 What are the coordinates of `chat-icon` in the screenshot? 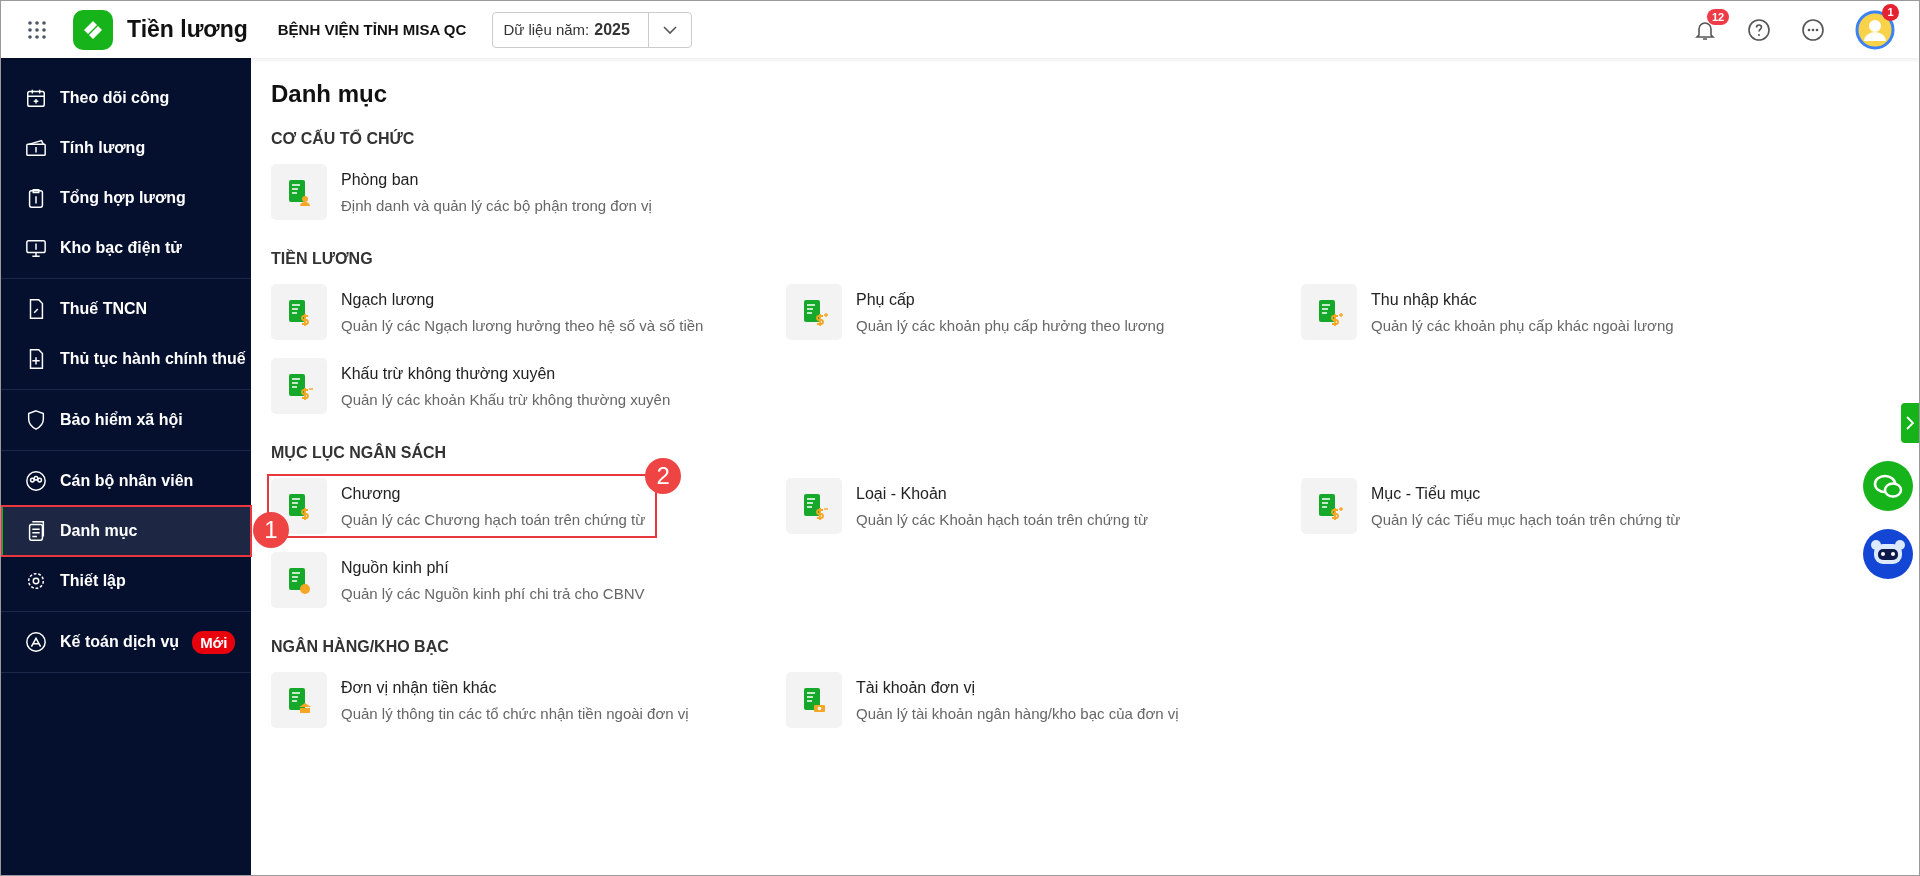 It's located at (1888, 486).